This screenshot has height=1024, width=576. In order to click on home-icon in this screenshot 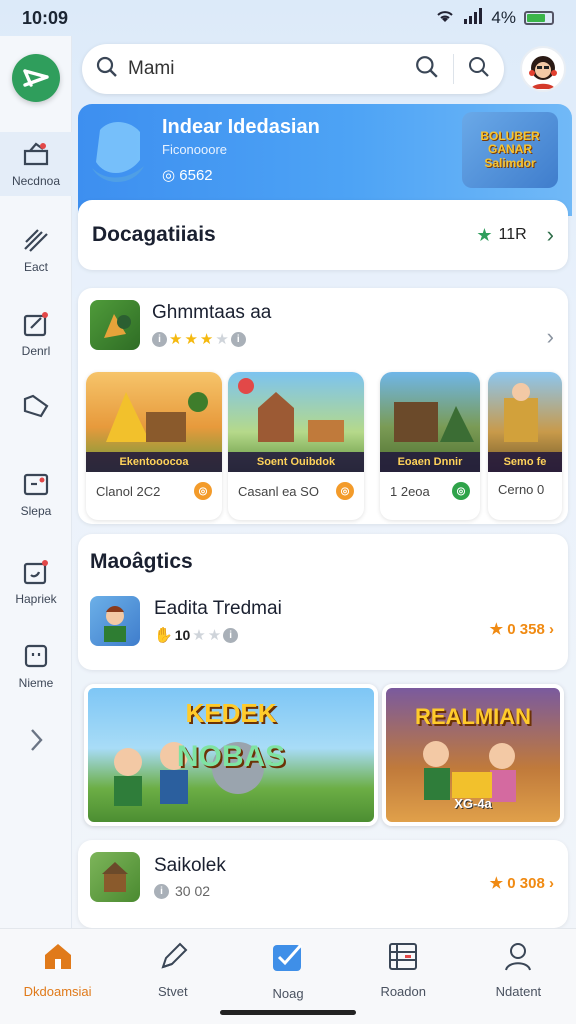, I will do `click(58, 957)`.